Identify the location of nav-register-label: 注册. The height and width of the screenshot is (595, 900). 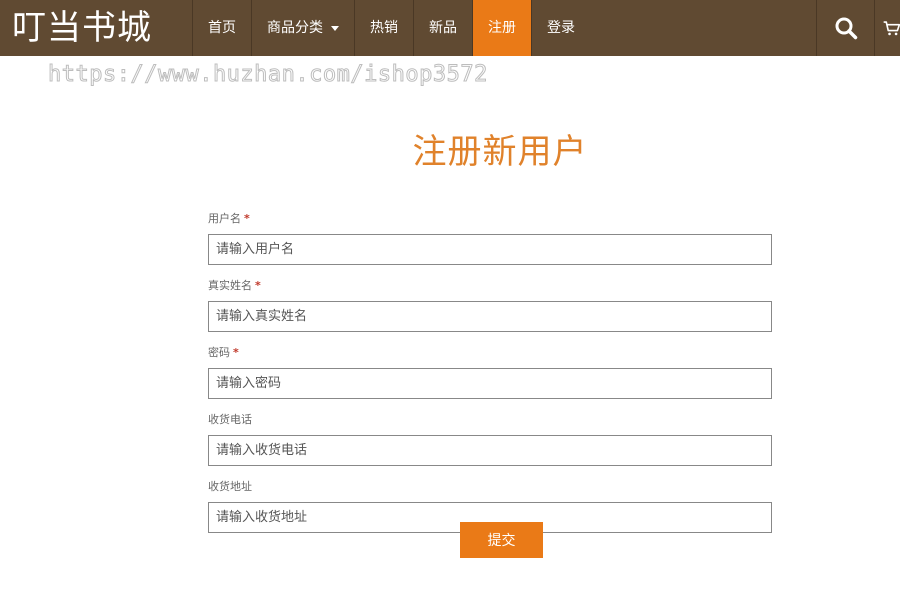
(502, 28).